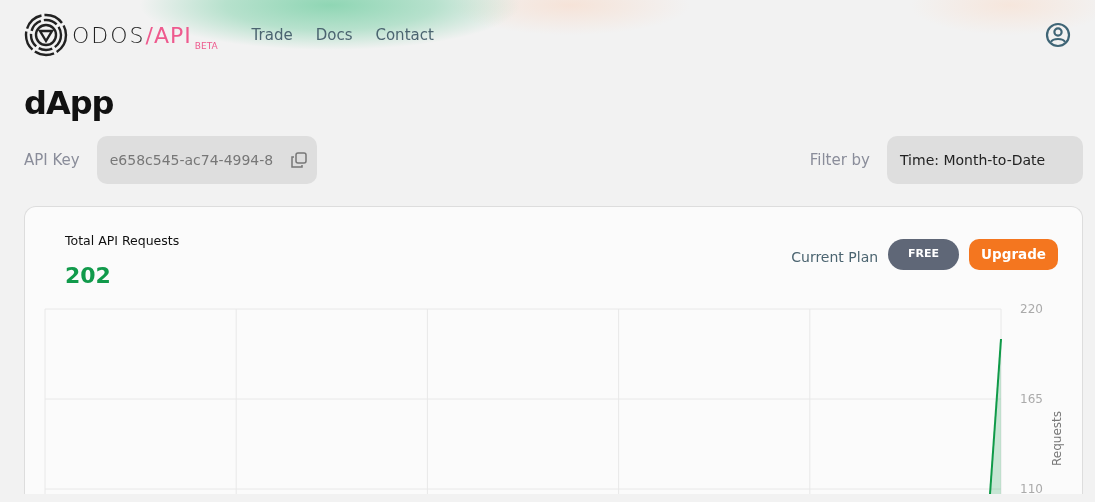 The width and height of the screenshot is (1095, 502). I want to click on logo-icon, so click(46, 35).